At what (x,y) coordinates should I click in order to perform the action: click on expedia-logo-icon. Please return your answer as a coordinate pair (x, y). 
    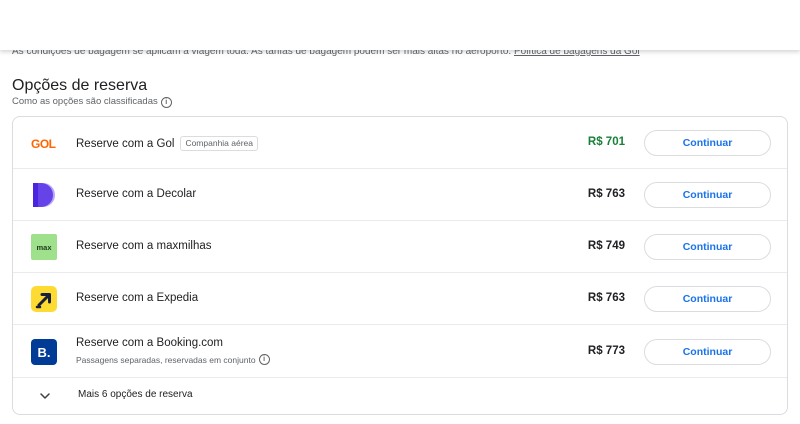
    Looking at the image, I should click on (44, 299).